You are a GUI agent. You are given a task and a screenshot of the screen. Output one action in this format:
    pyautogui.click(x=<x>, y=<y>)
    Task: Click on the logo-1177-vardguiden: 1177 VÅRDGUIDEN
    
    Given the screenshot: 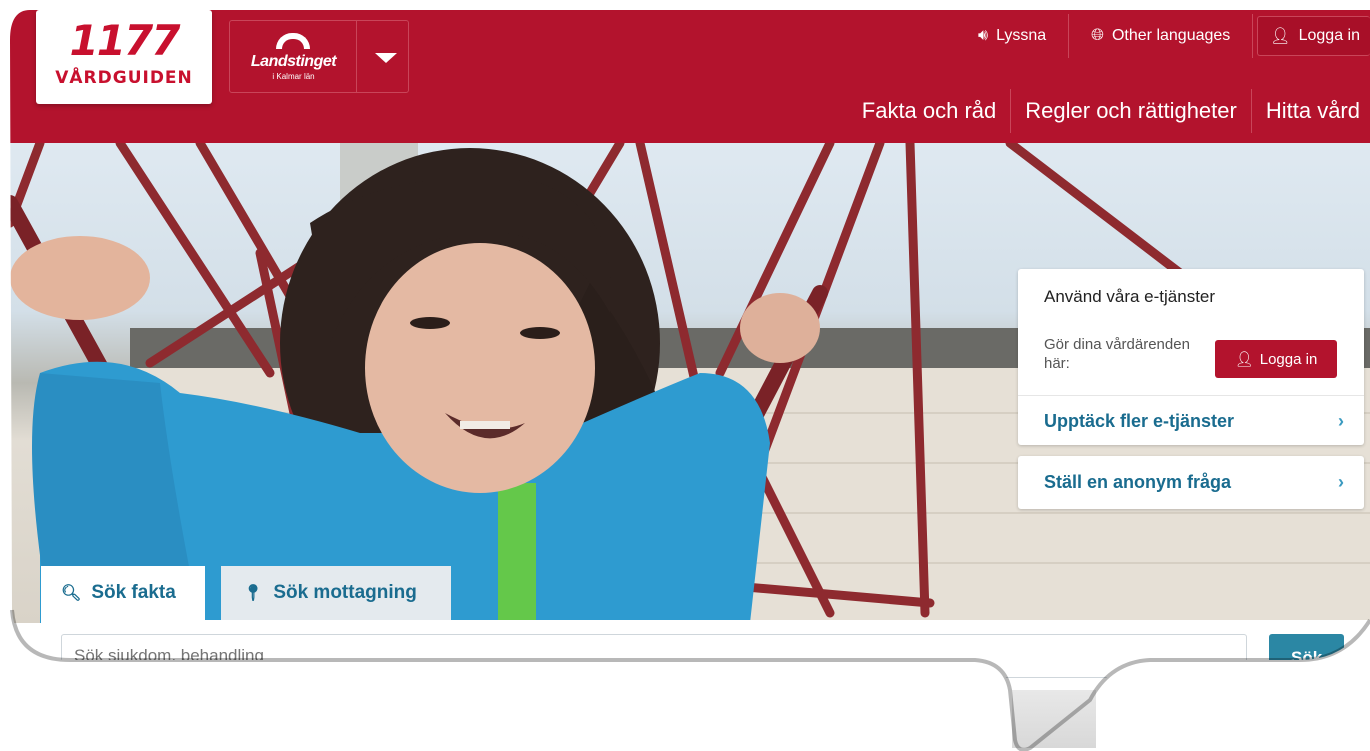 What is the action you would take?
    pyautogui.click(x=124, y=57)
    